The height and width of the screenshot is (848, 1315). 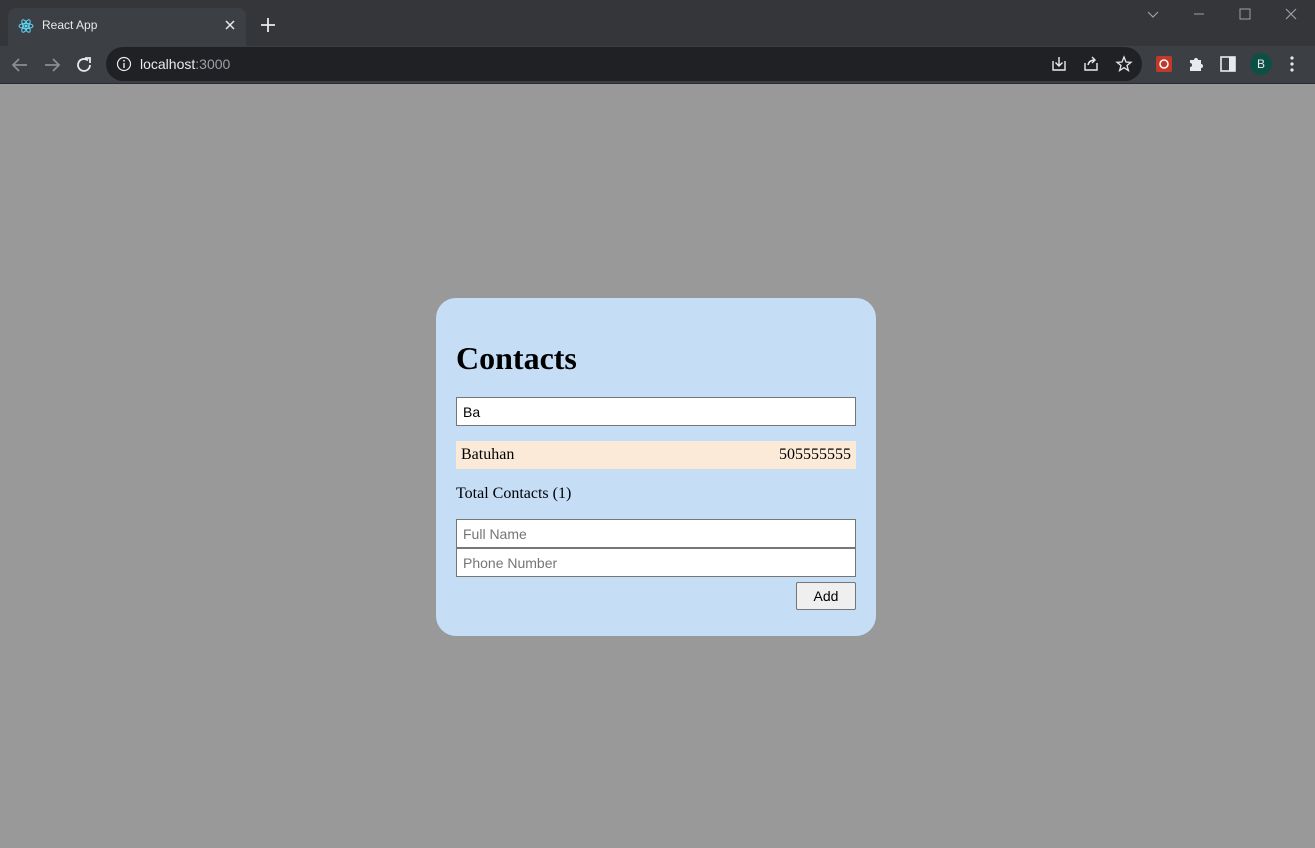 I want to click on reload-icon, so click(x=84, y=65).